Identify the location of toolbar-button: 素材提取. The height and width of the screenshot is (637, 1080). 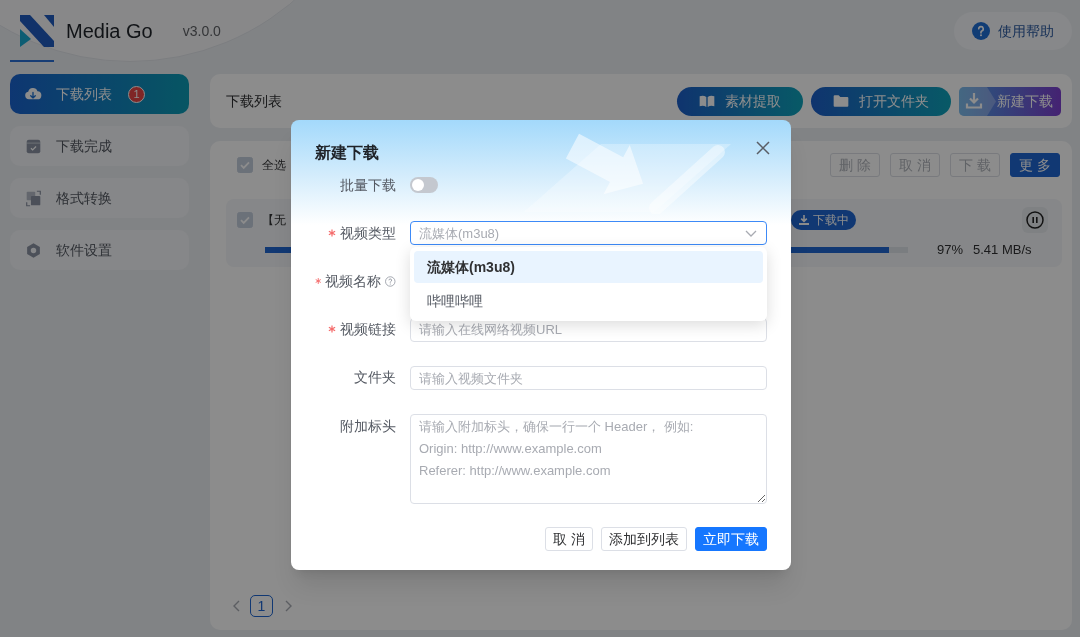
(740, 101).